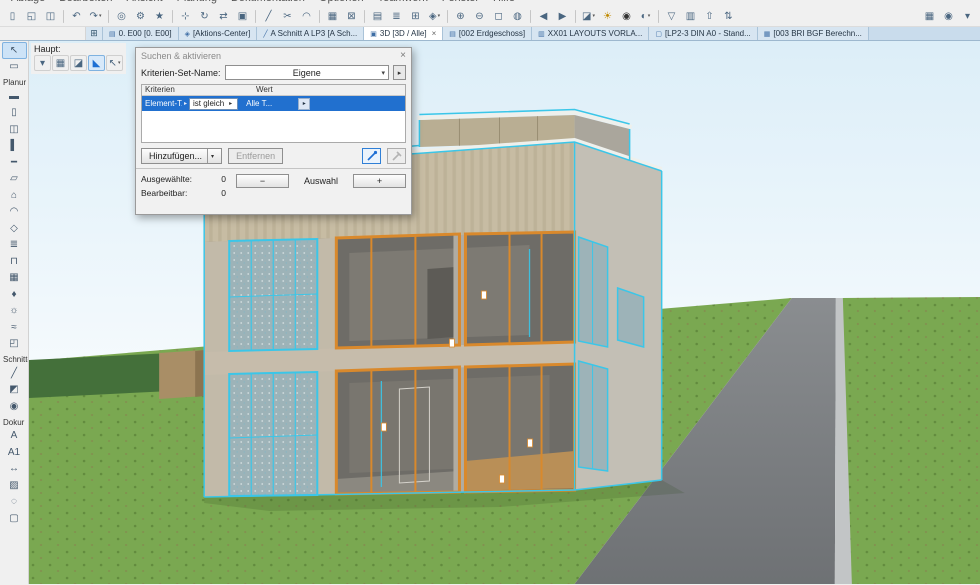 The width and height of the screenshot is (980, 585). I want to click on find-select-icon: ◎, so click(121, 16).